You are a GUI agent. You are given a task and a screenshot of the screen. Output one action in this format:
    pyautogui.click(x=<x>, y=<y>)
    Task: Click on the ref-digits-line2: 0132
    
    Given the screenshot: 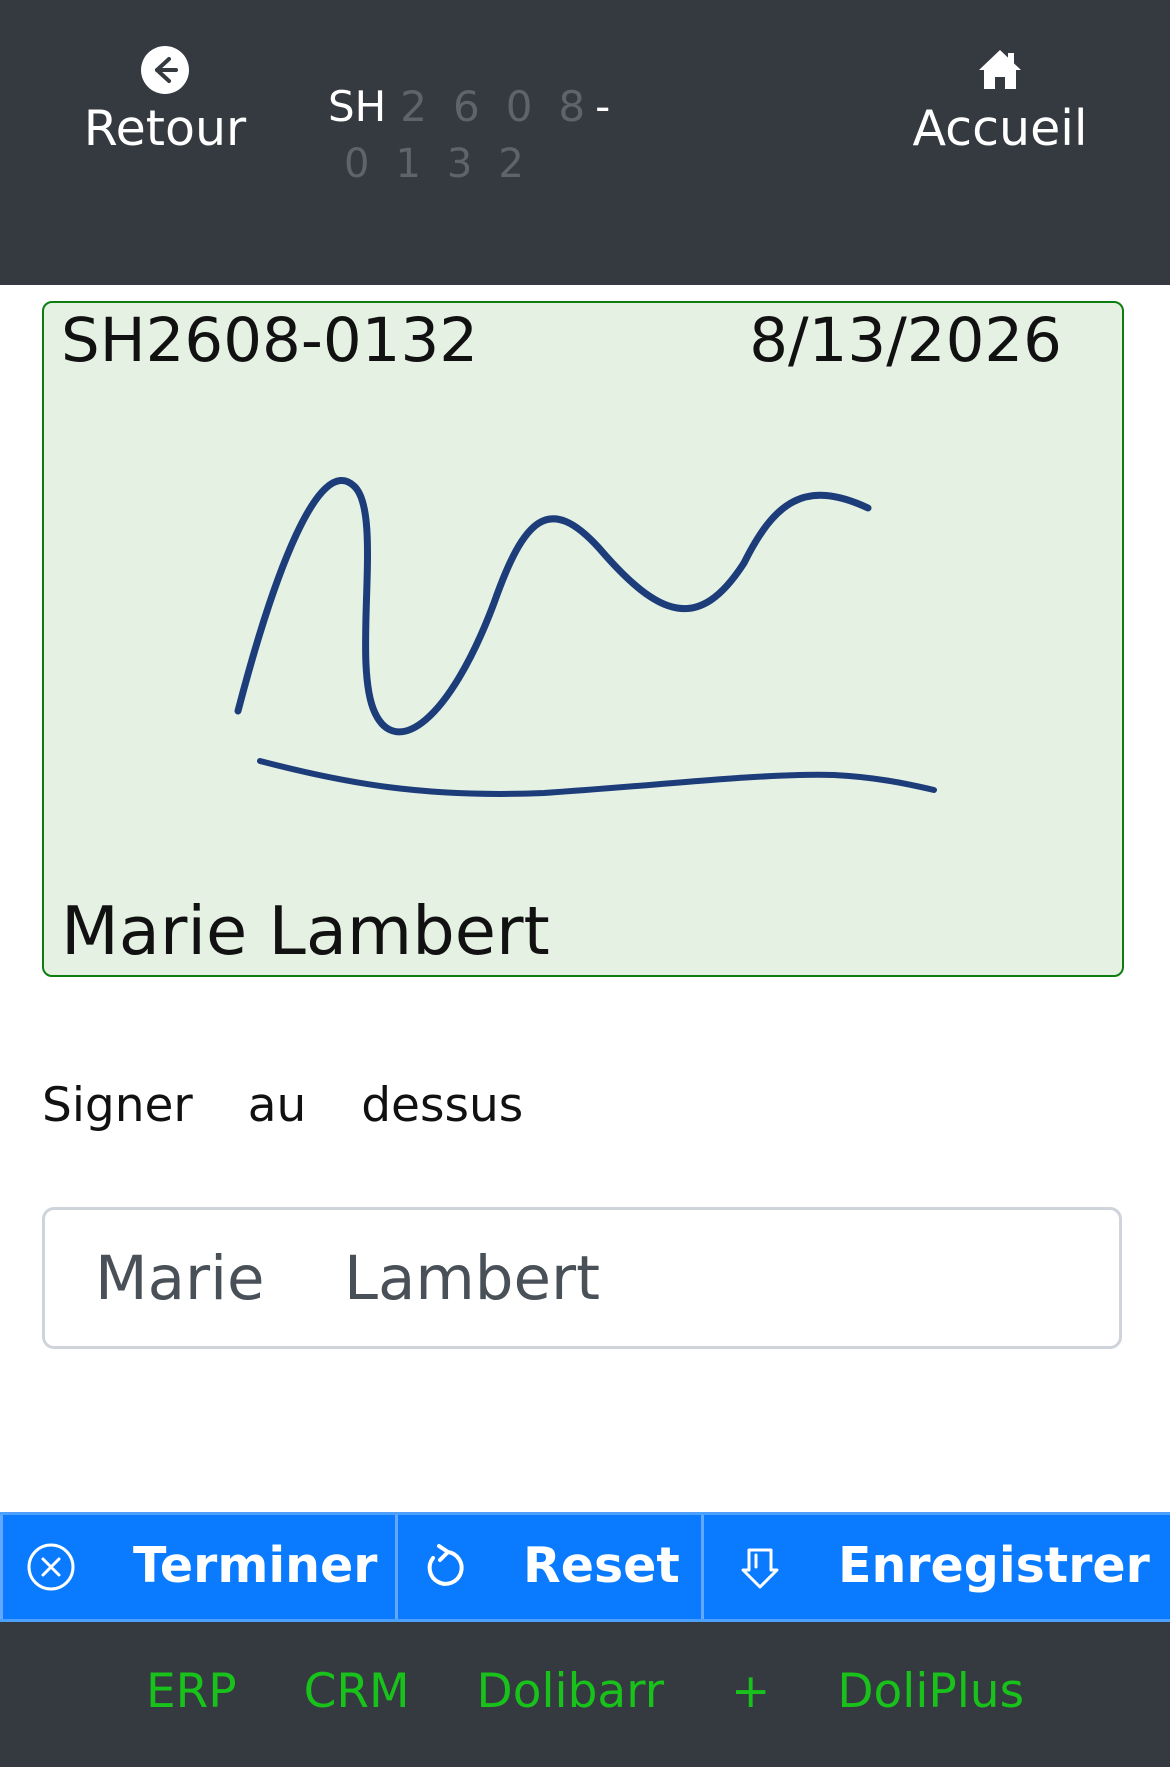 What is the action you would take?
    pyautogui.click(x=447, y=164)
    